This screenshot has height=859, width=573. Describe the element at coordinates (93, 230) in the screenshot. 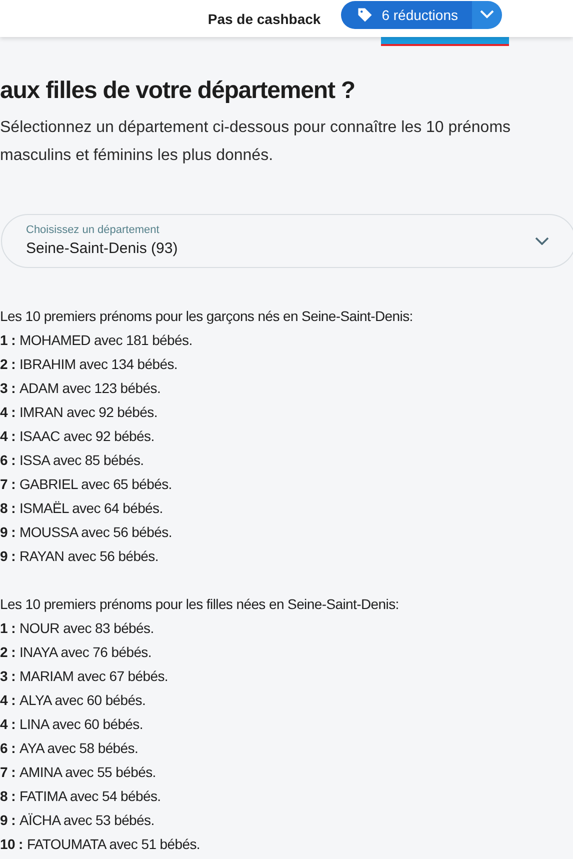

I see `select-label: Choisissez un département` at that location.